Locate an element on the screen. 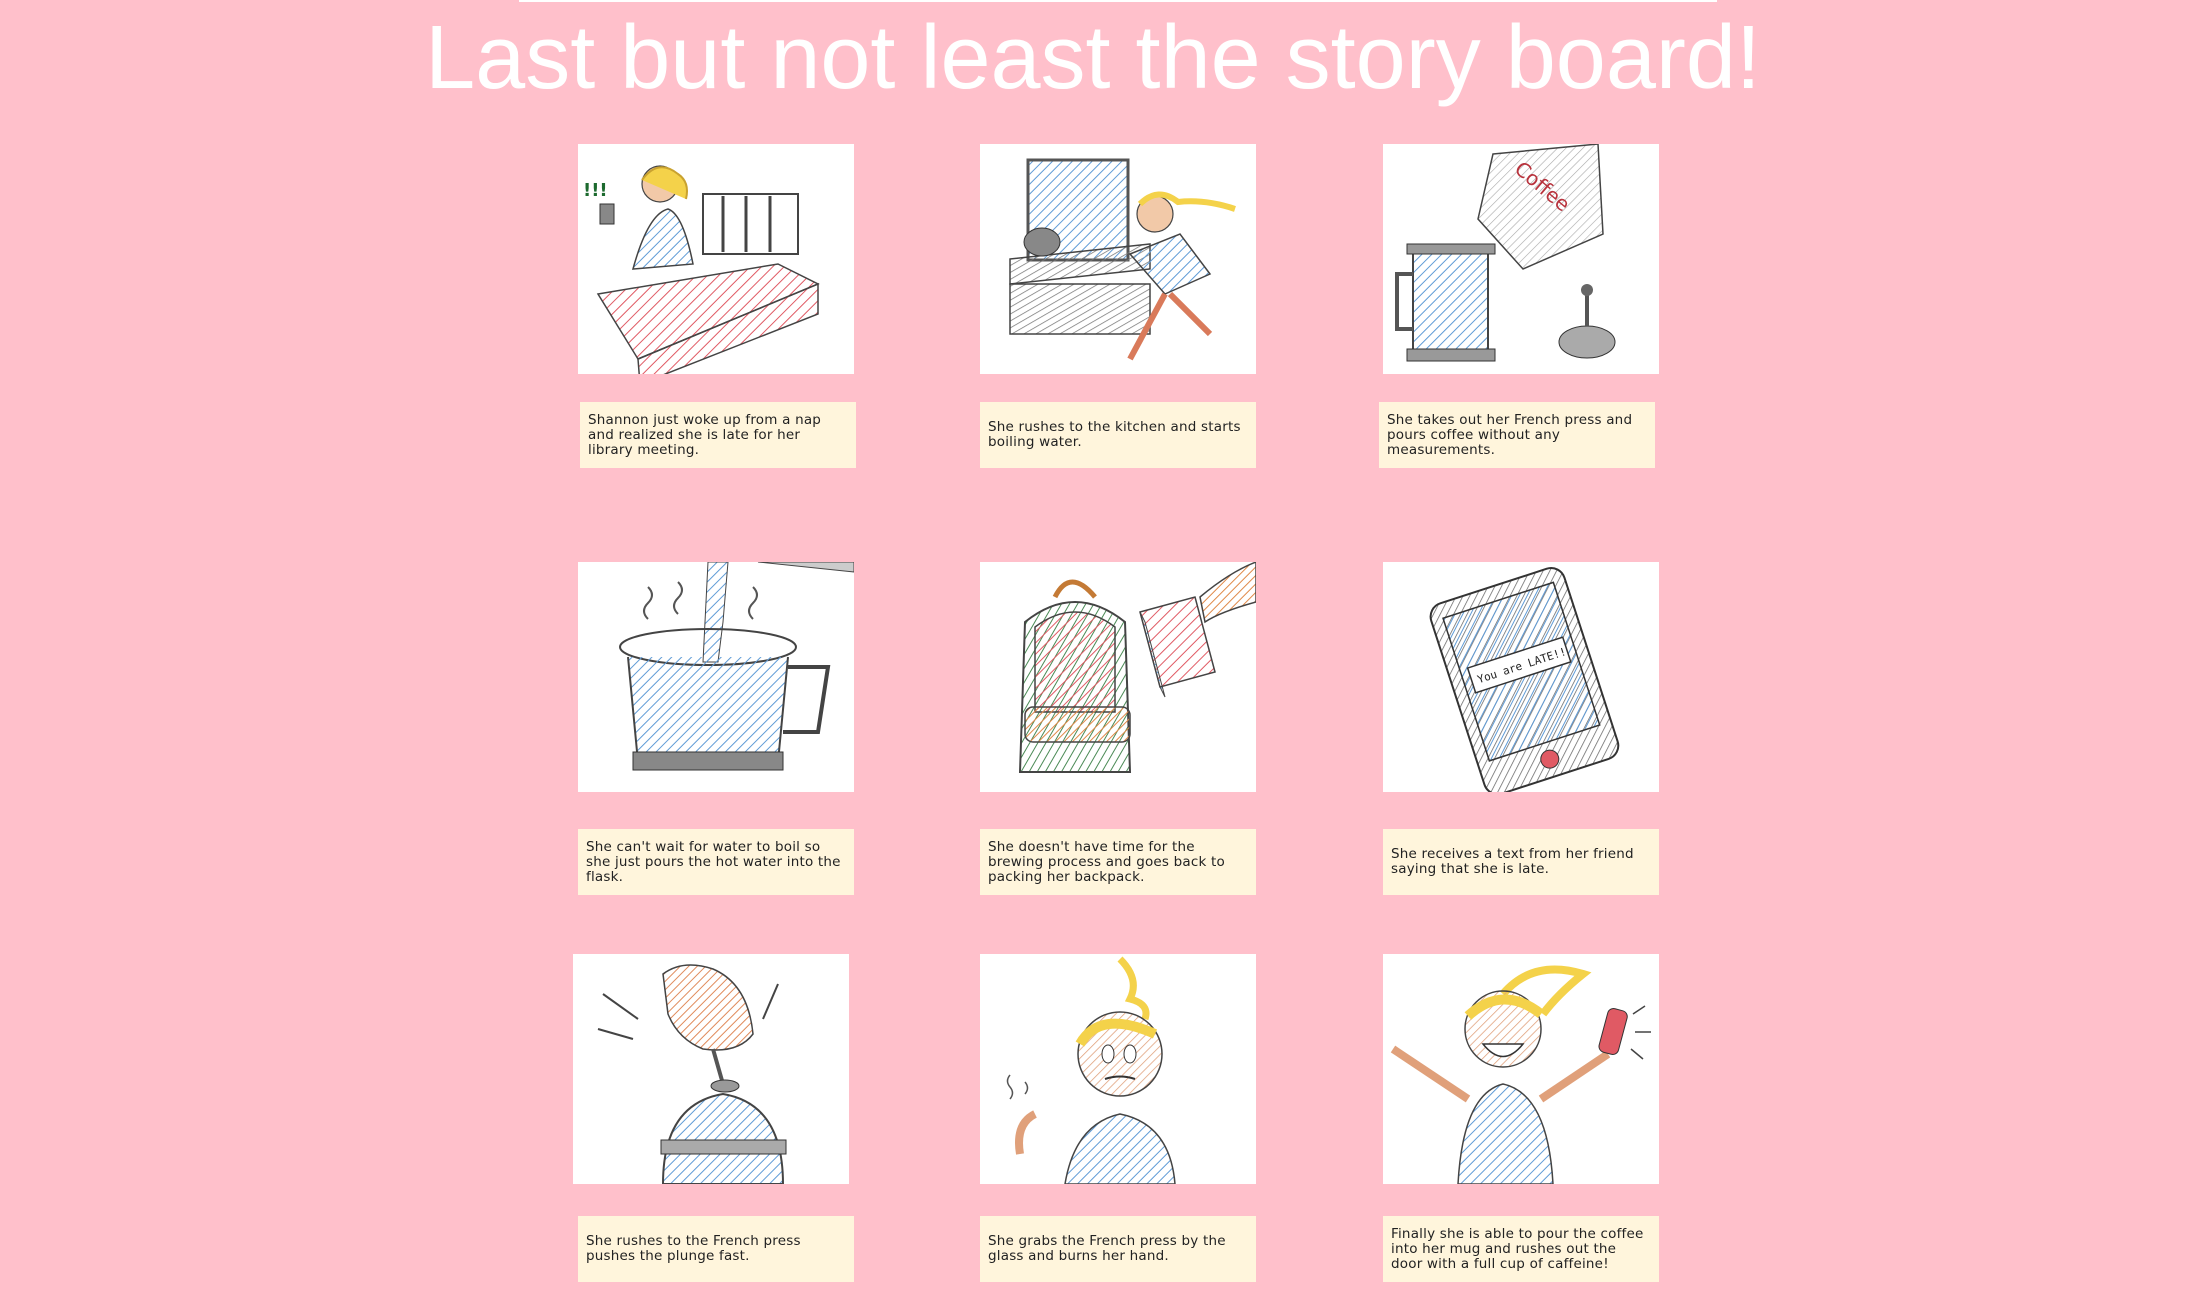  storyboard-panel-4-image is located at coordinates (716, 677).